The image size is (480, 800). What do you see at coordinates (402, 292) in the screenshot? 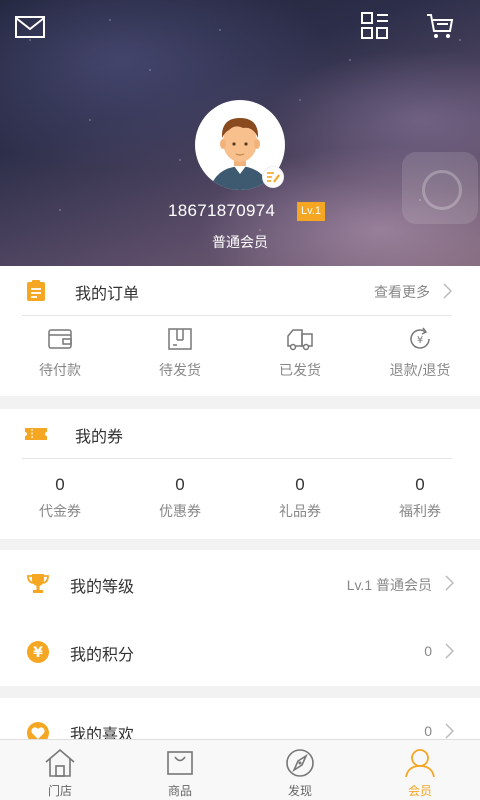
I see `view-more-link: 查看更多` at bounding box center [402, 292].